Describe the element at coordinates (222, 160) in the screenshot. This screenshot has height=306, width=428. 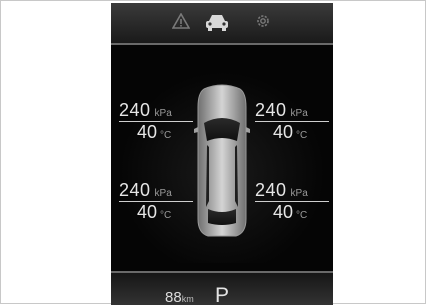
I see `car-top-view-icon` at that location.